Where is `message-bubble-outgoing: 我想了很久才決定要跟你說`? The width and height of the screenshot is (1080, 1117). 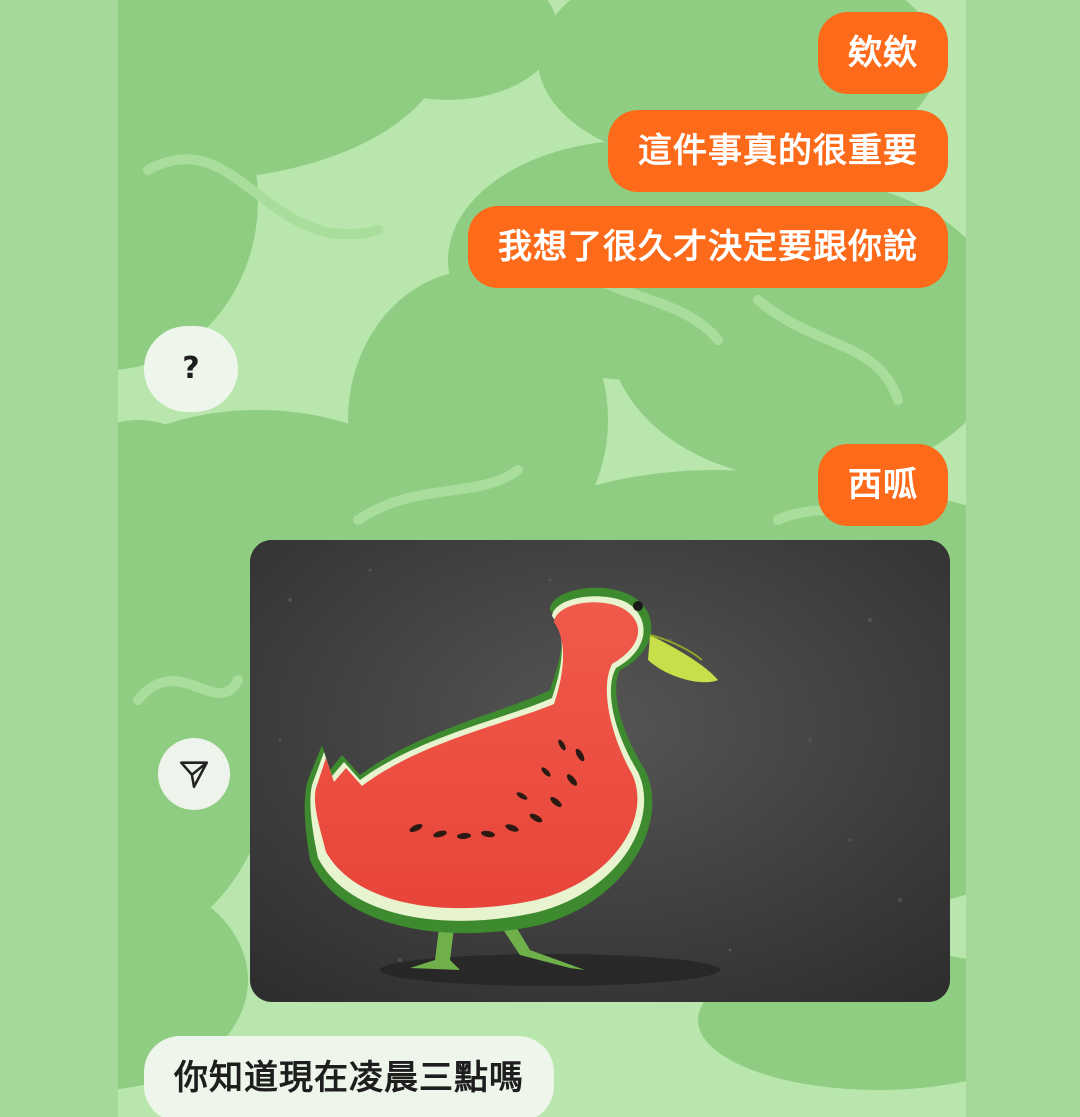 message-bubble-outgoing: 我想了很久才決定要跟你說 is located at coordinates (708, 247).